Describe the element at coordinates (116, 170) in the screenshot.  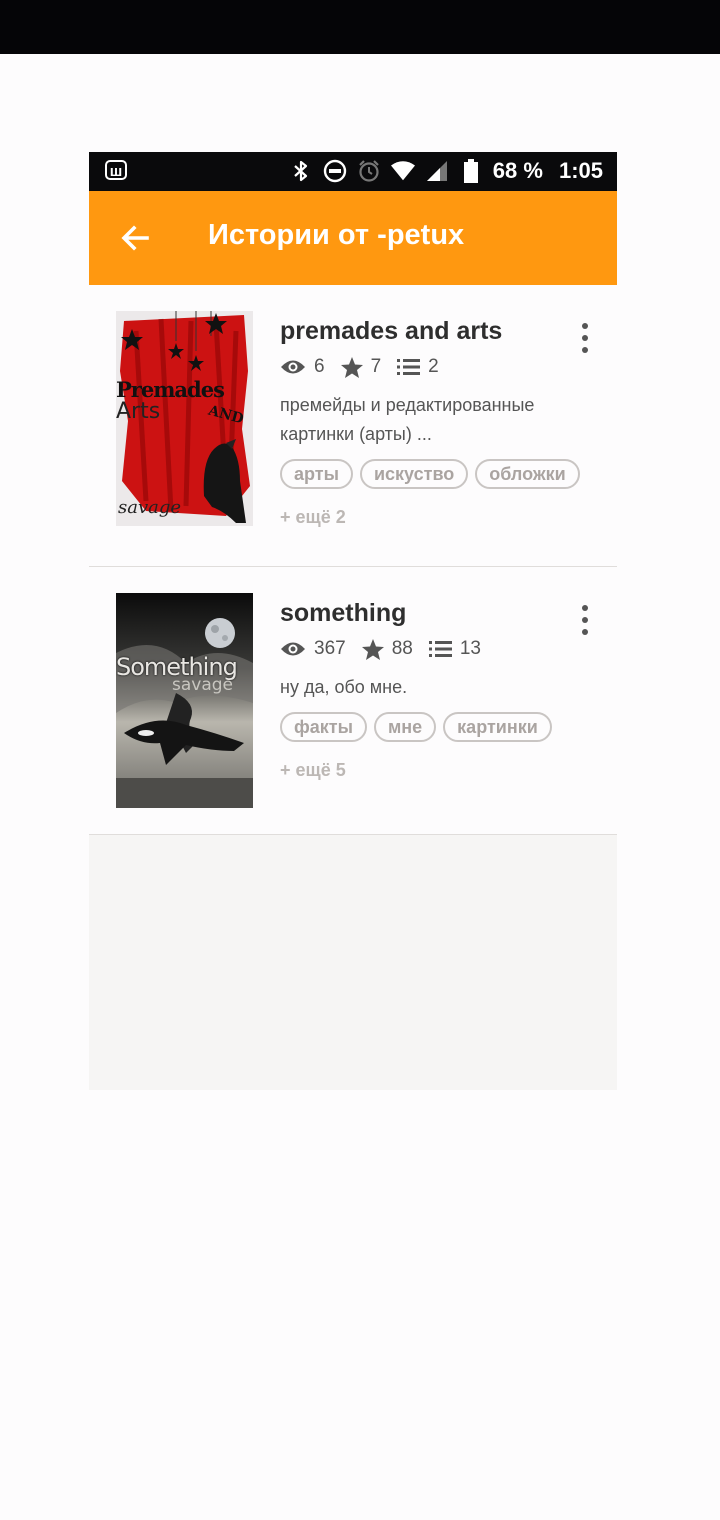
I see `notification-icon: ш` at that location.